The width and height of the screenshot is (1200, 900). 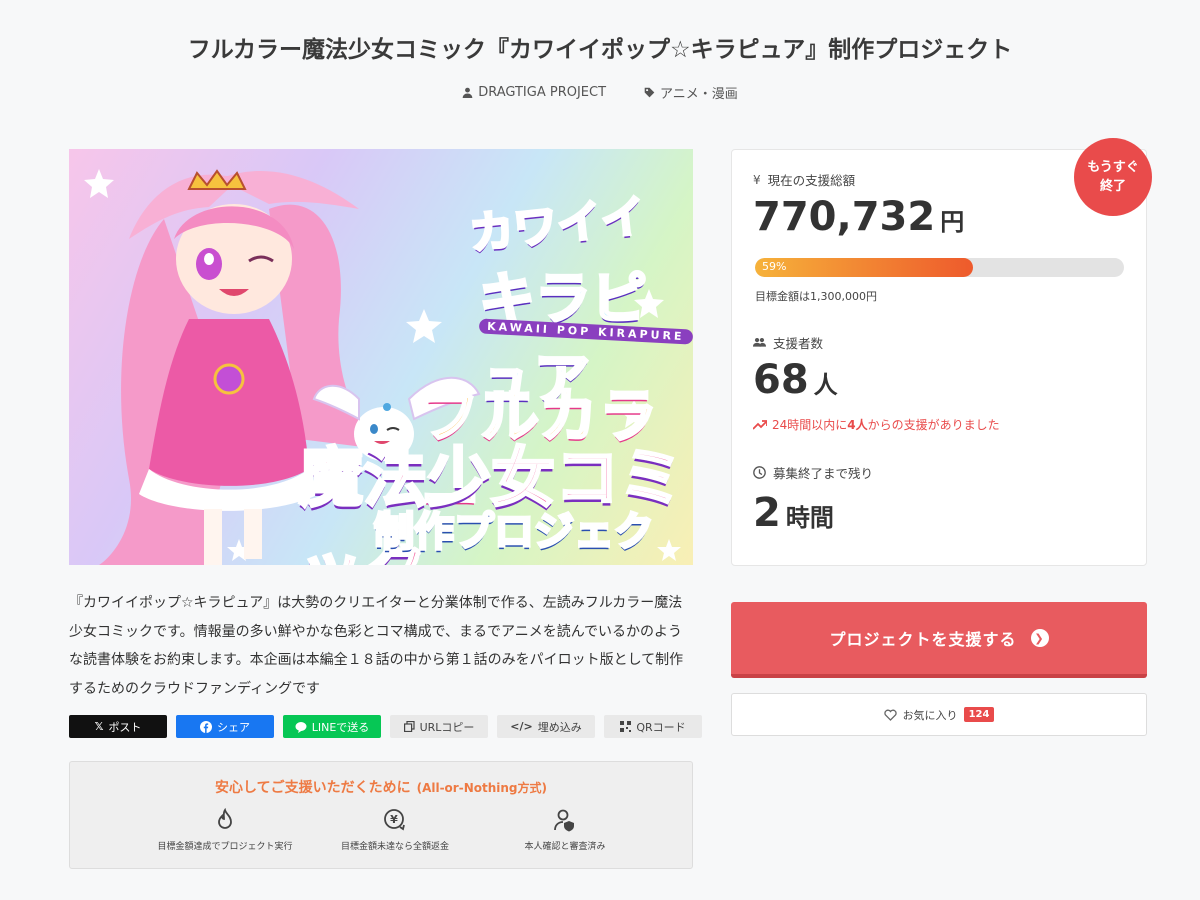 What do you see at coordinates (793, 513) in the screenshot?
I see `remaining-time: 2 時間` at bounding box center [793, 513].